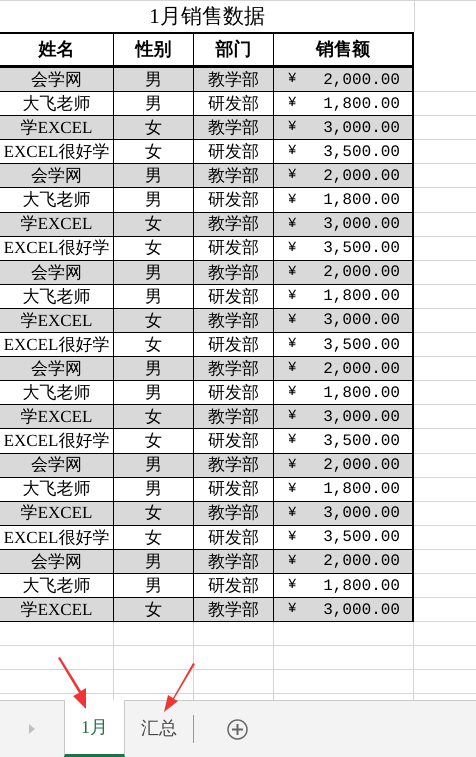 The image size is (476, 757). What do you see at coordinates (207, 16) in the screenshot?
I see `sheet-title: 1月销售数据` at bounding box center [207, 16].